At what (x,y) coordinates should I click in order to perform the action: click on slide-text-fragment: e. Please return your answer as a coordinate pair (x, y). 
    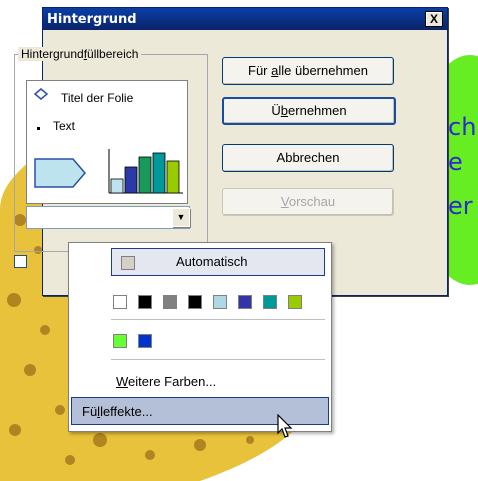
    Looking at the image, I should click on (455, 162).